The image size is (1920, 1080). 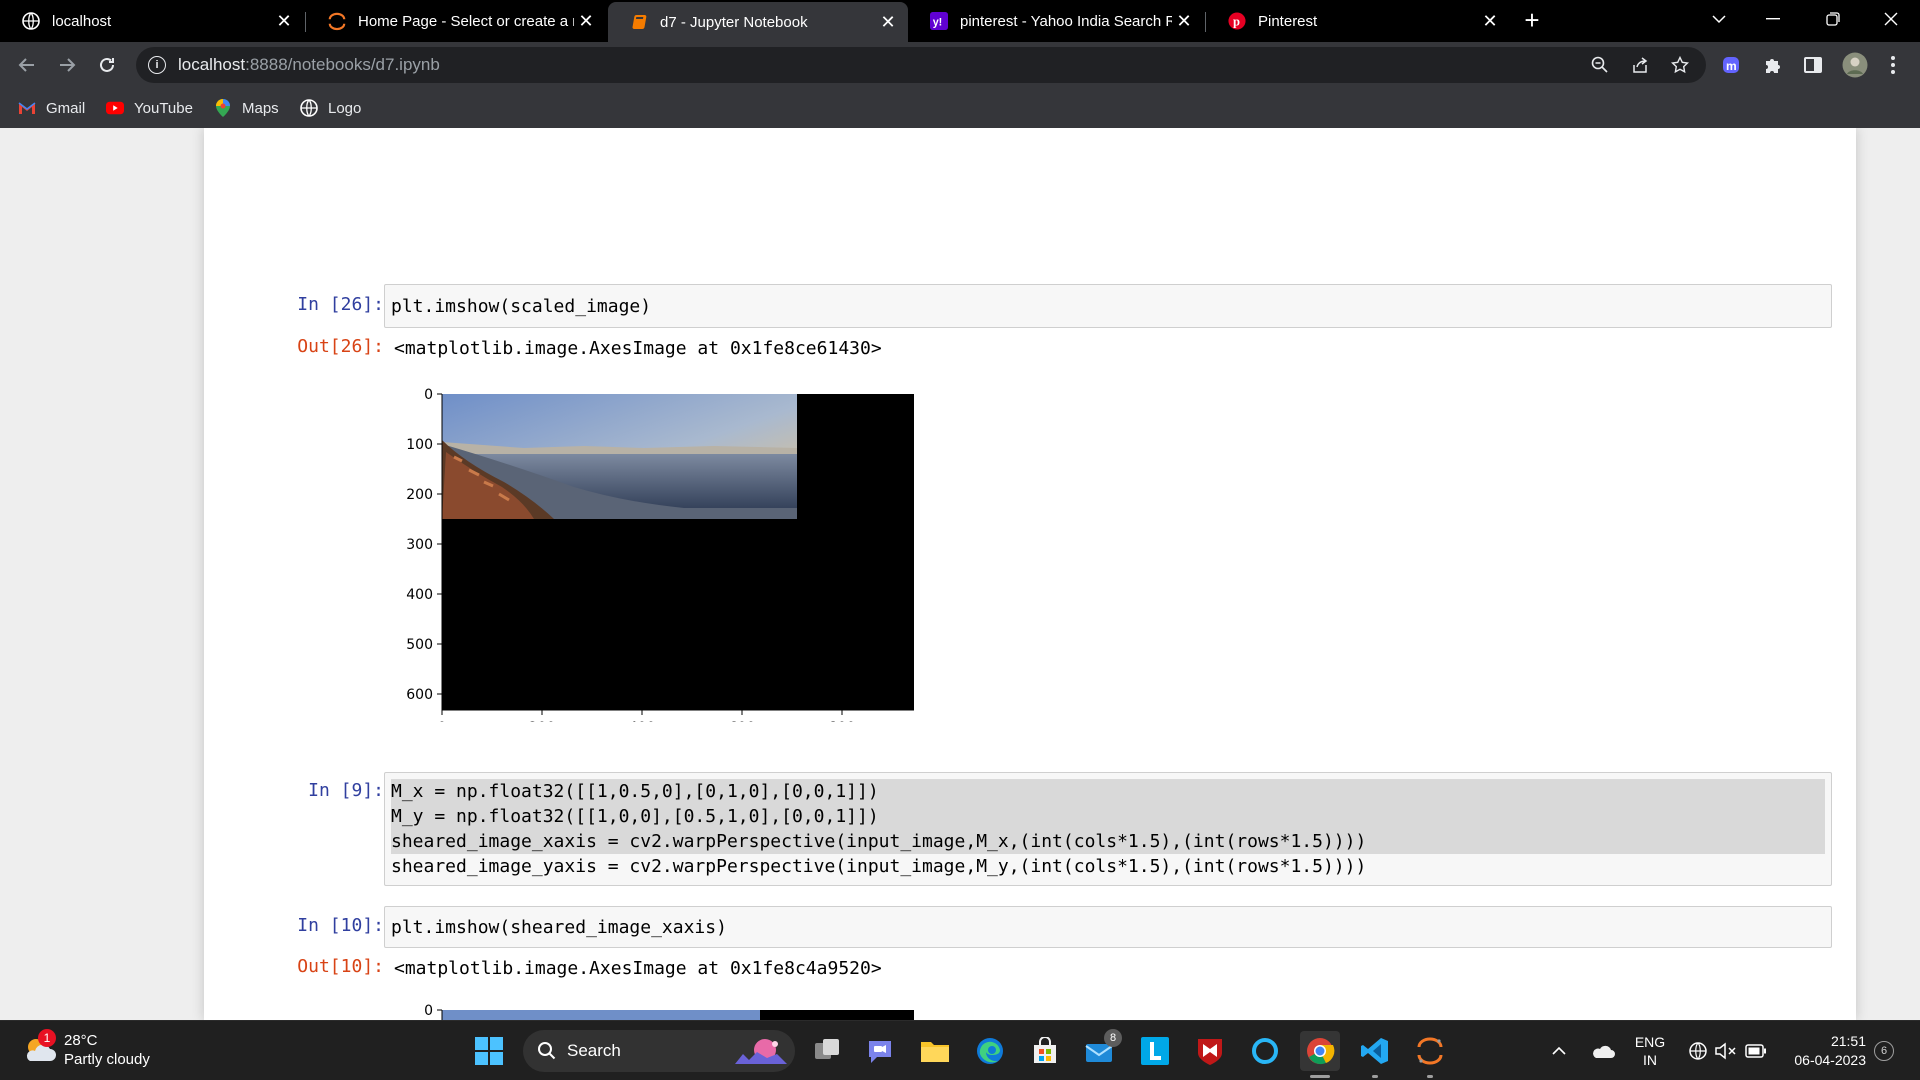 I want to click on yahoo-icon: y!, so click(x=939, y=21).